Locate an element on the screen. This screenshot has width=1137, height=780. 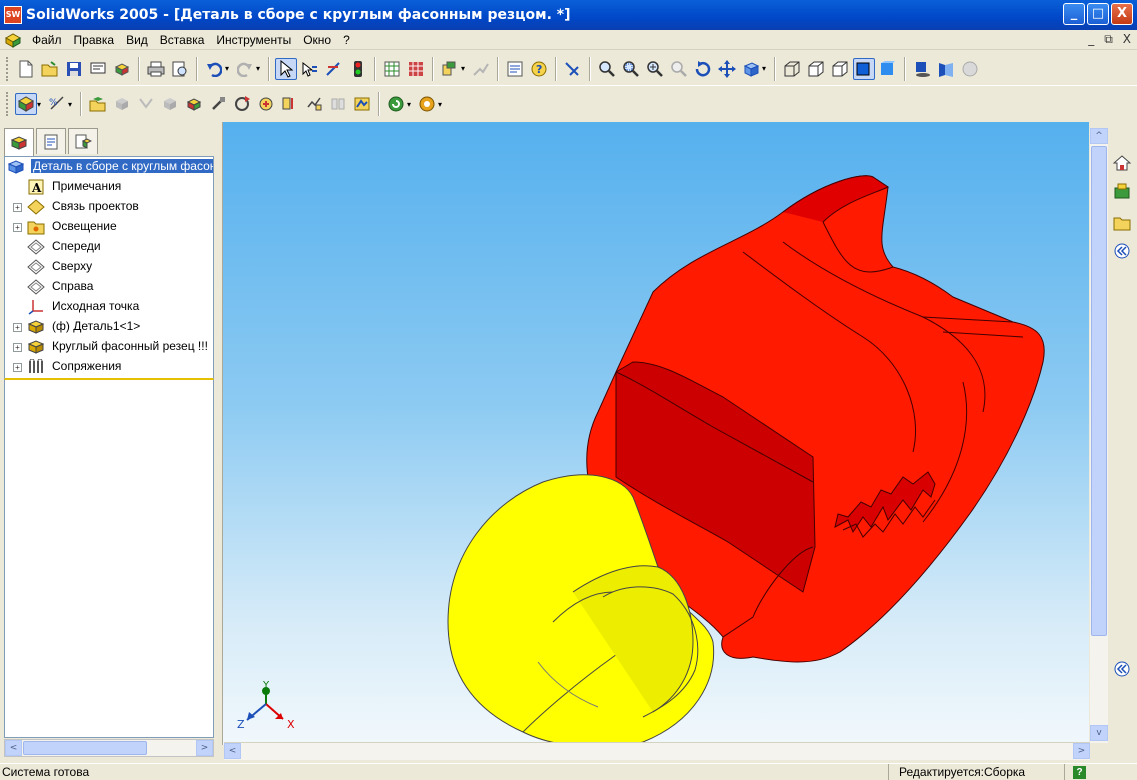
shaded-with-edges-icon is located at coordinates (864, 68).